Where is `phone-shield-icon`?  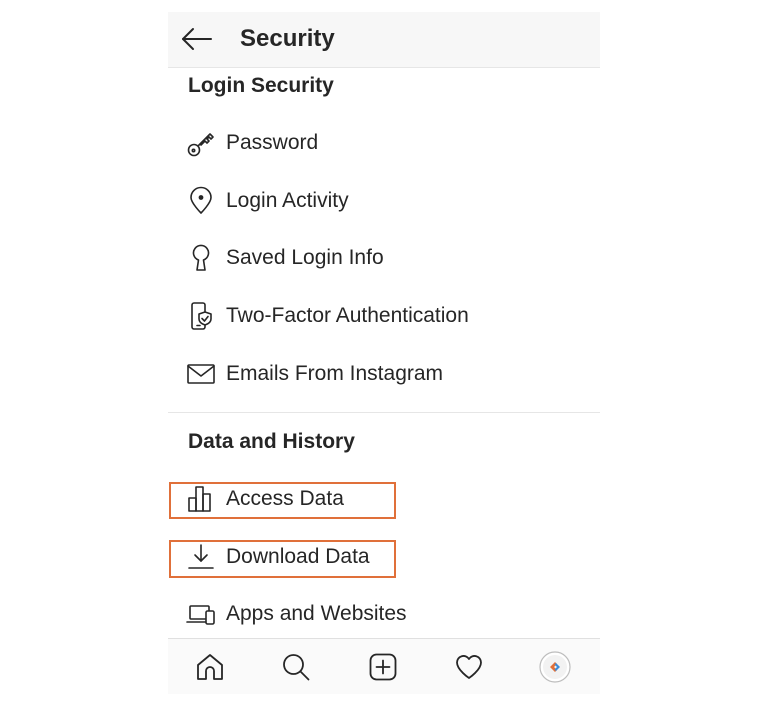 phone-shield-icon is located at coordinates (201, 316).